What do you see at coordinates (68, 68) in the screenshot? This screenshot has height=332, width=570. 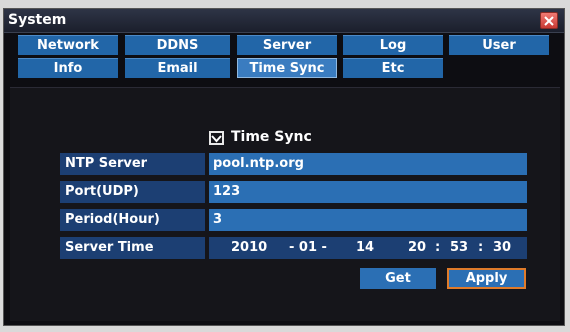 I see `tab-info: Info` at bounding box center [68, 68].